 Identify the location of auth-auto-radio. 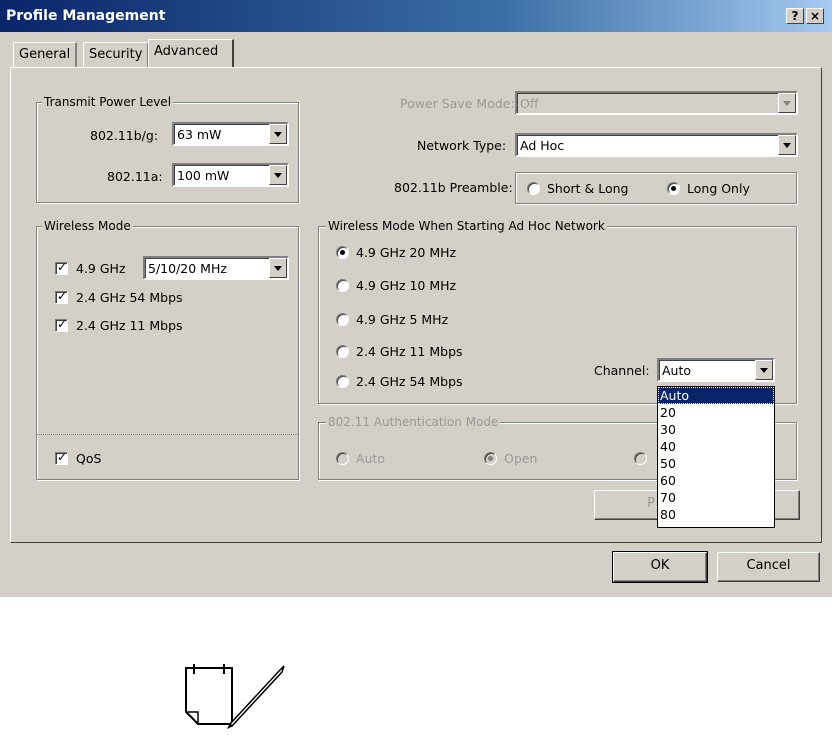
(342, 458).